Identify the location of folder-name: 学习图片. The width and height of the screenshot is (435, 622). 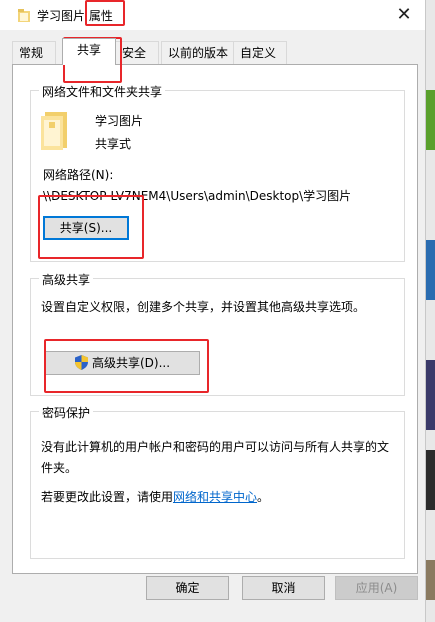
(119, 121).